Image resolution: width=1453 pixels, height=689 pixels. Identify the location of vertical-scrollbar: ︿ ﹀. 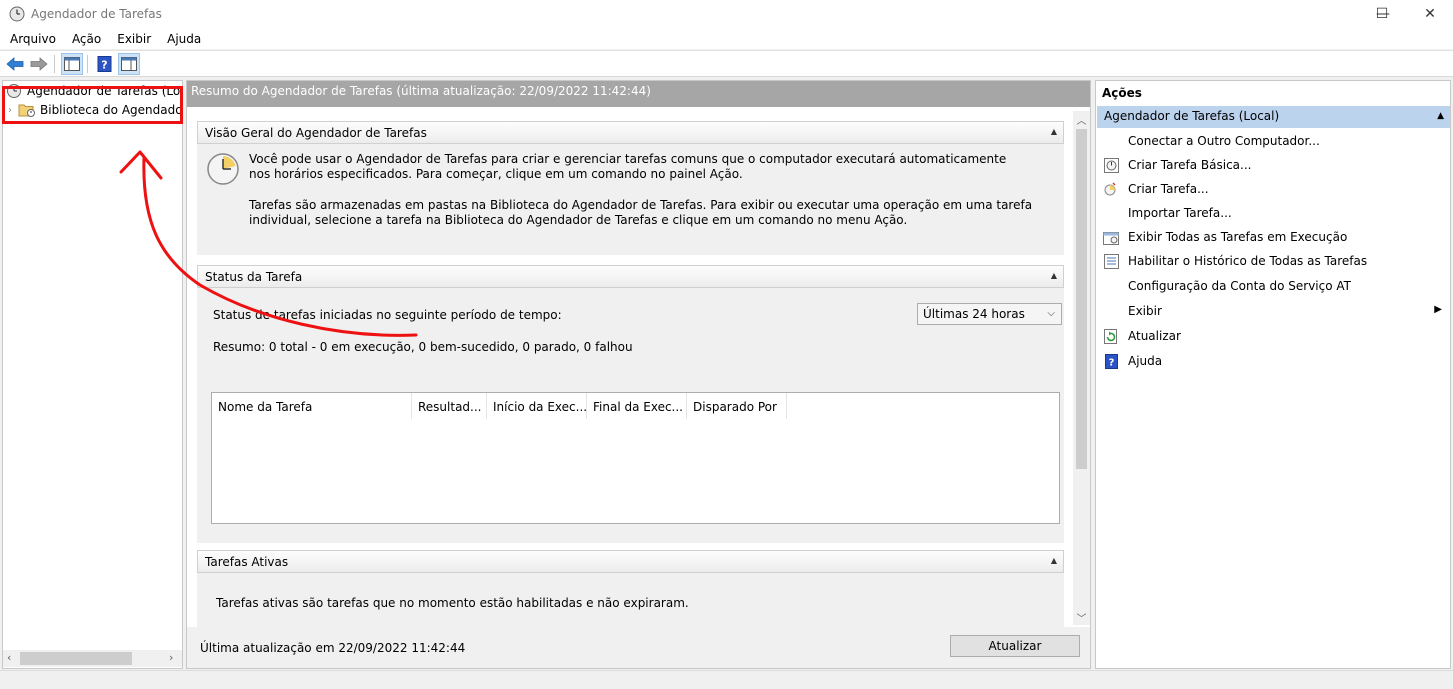
(1081, 368).